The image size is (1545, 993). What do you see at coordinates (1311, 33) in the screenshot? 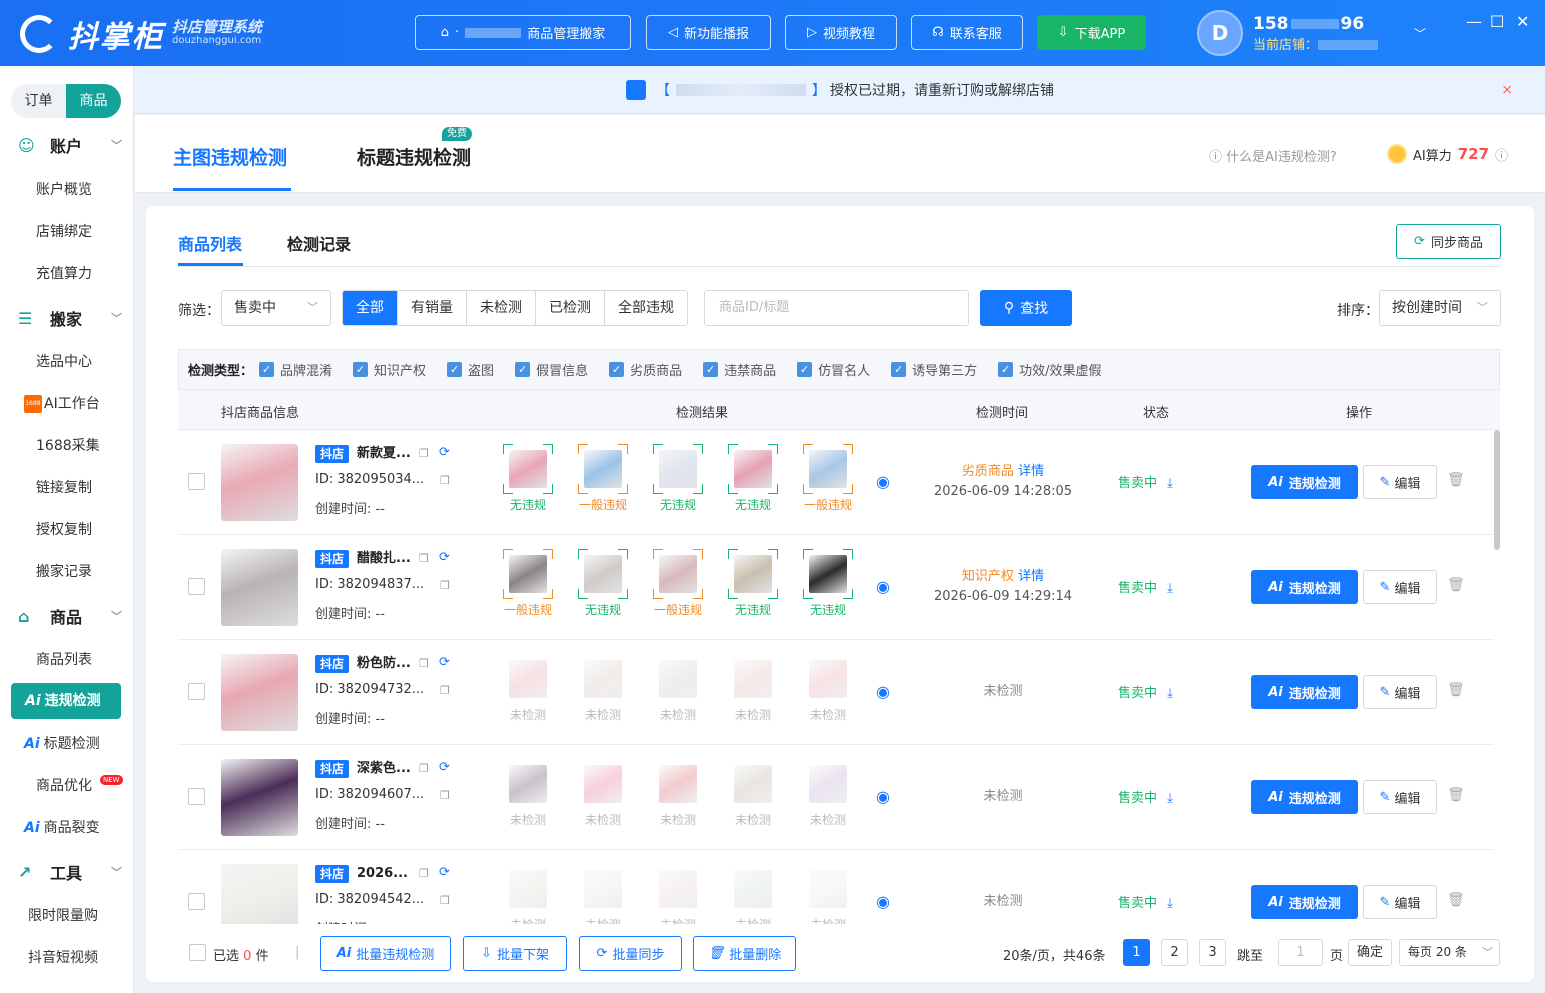
I see `user-info: D 158 96 当前店铺： ﹀` at bounding box center [1311, 33].